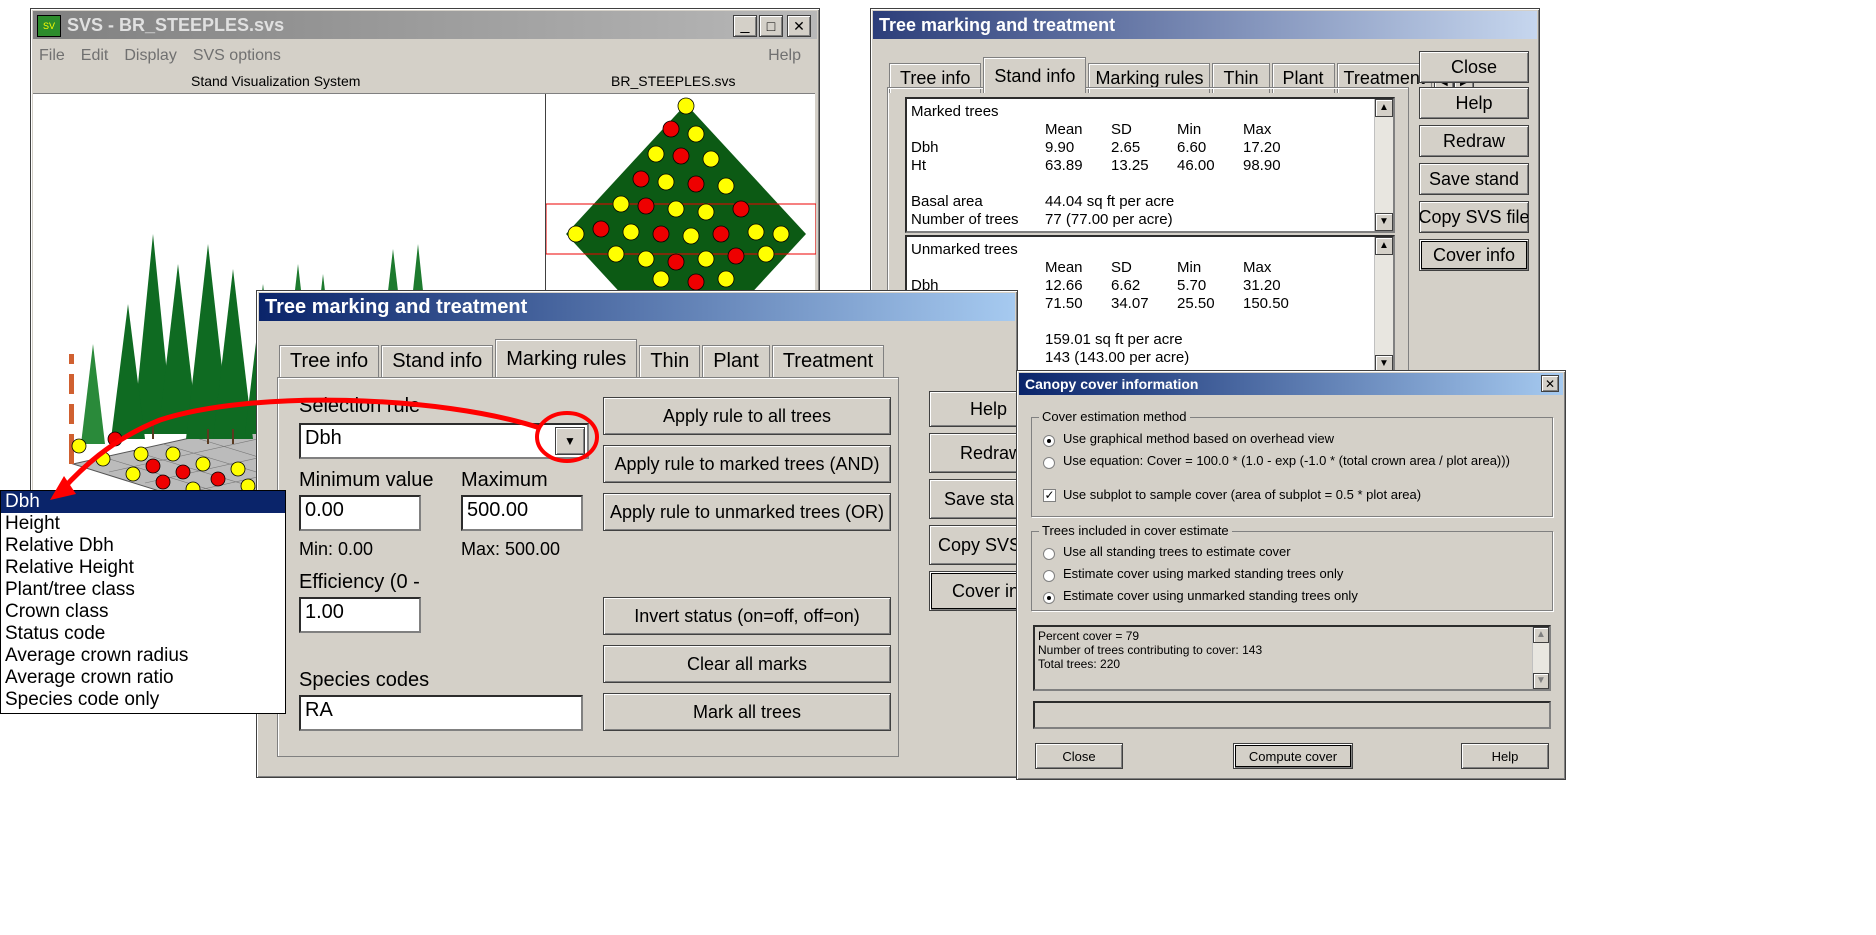  What do you see at coordinates (95, 56) in the screenshot?
I see `menu-edit: Edit` at bounding box center [95, 56].